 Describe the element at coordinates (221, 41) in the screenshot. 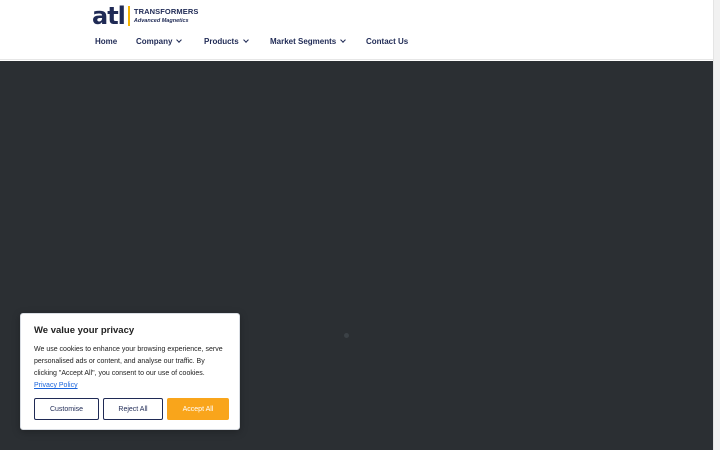

I see `nav-item-label: Products` at that location.